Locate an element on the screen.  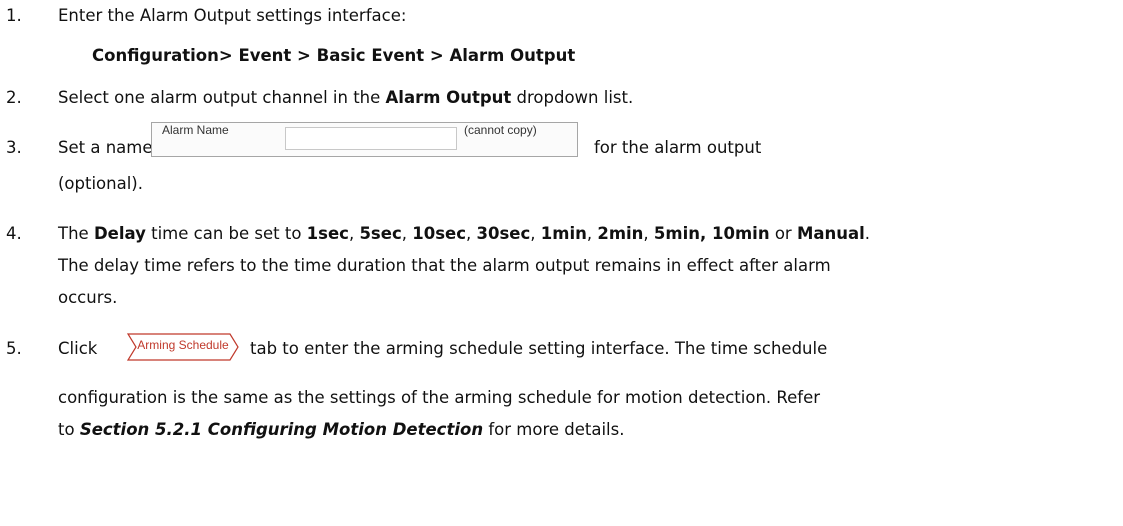
delay-option: Manual is located at coordinates (830, 233).